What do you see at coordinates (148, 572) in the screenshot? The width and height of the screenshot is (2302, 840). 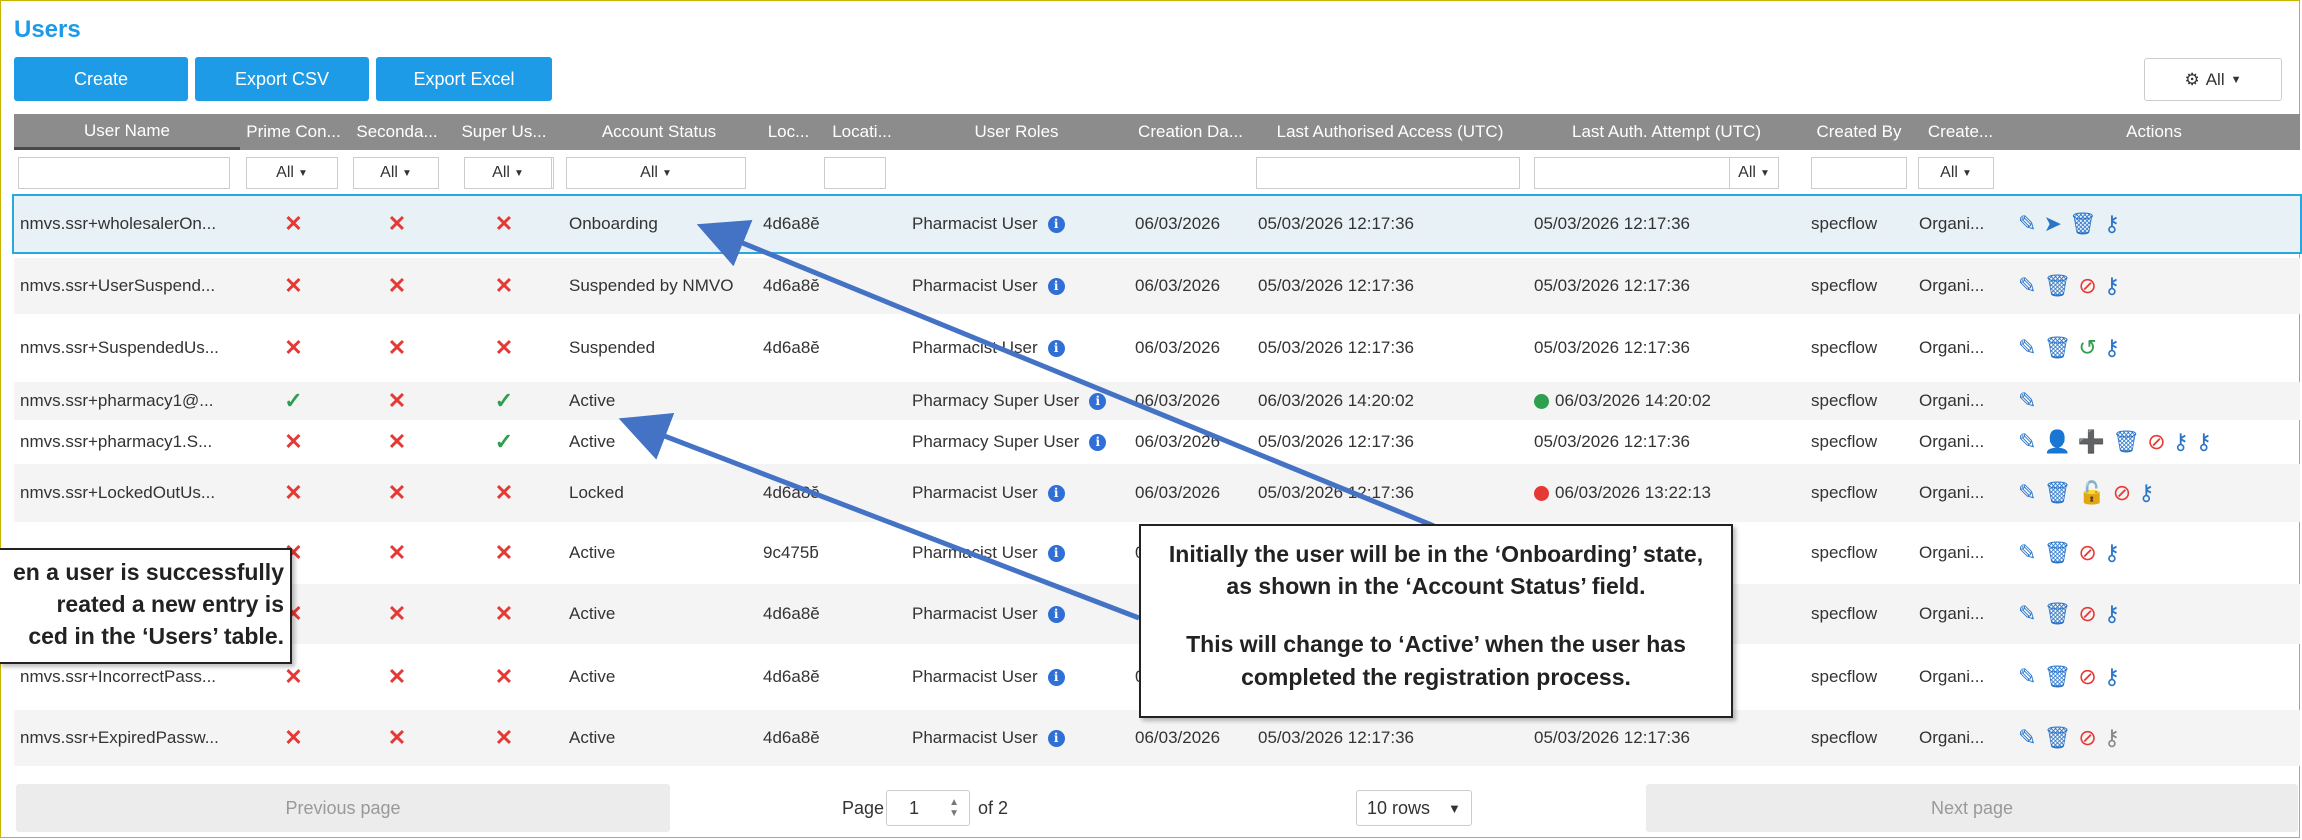 I see `callout-left-line-1: en a user is successfully` at bounding box center [148, 572].